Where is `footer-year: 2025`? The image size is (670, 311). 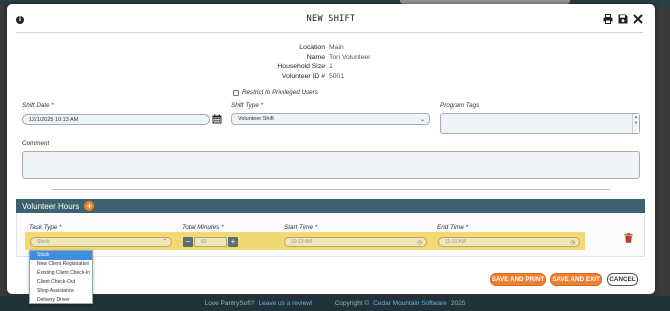
footer-year: 2025 is located at coordinates (458, 303).